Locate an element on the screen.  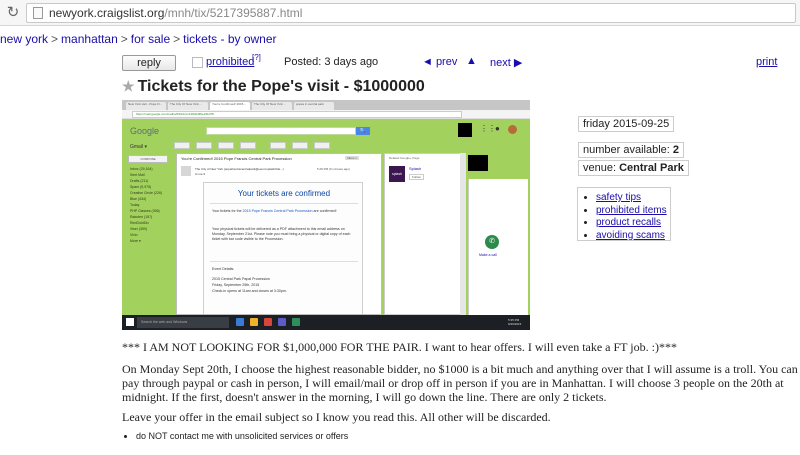
posting-title: ★ Tickets for the Pope's visit - $1000000 is located at coordinates (273, 87).